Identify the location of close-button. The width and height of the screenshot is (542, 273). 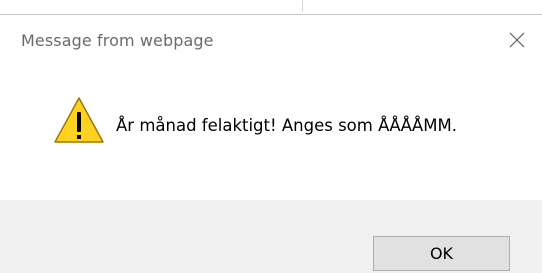
(517, 40).